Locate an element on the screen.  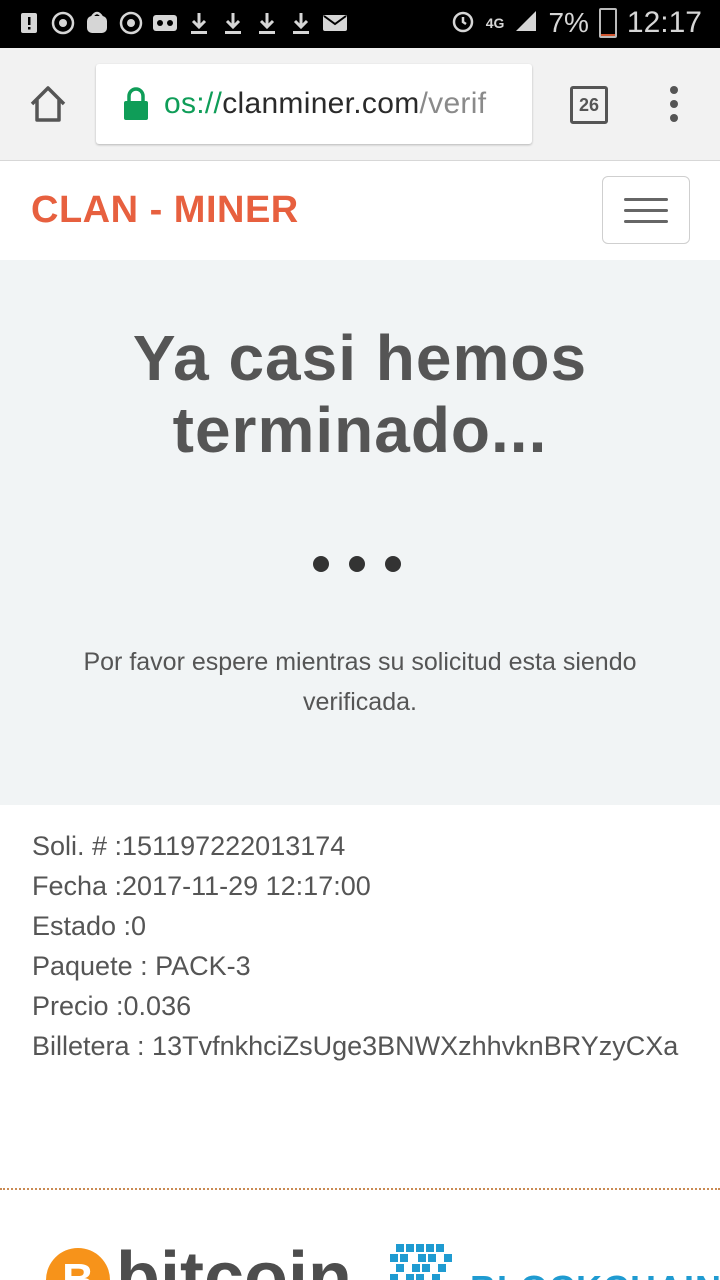
loading-indicator is located at coordinates (357, 564).